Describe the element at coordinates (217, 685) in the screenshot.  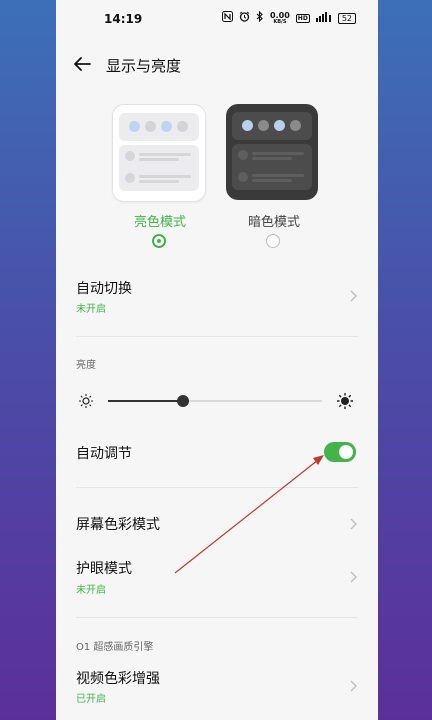
I see `video-color-row: 视频色彩增强 已开启` at that location.